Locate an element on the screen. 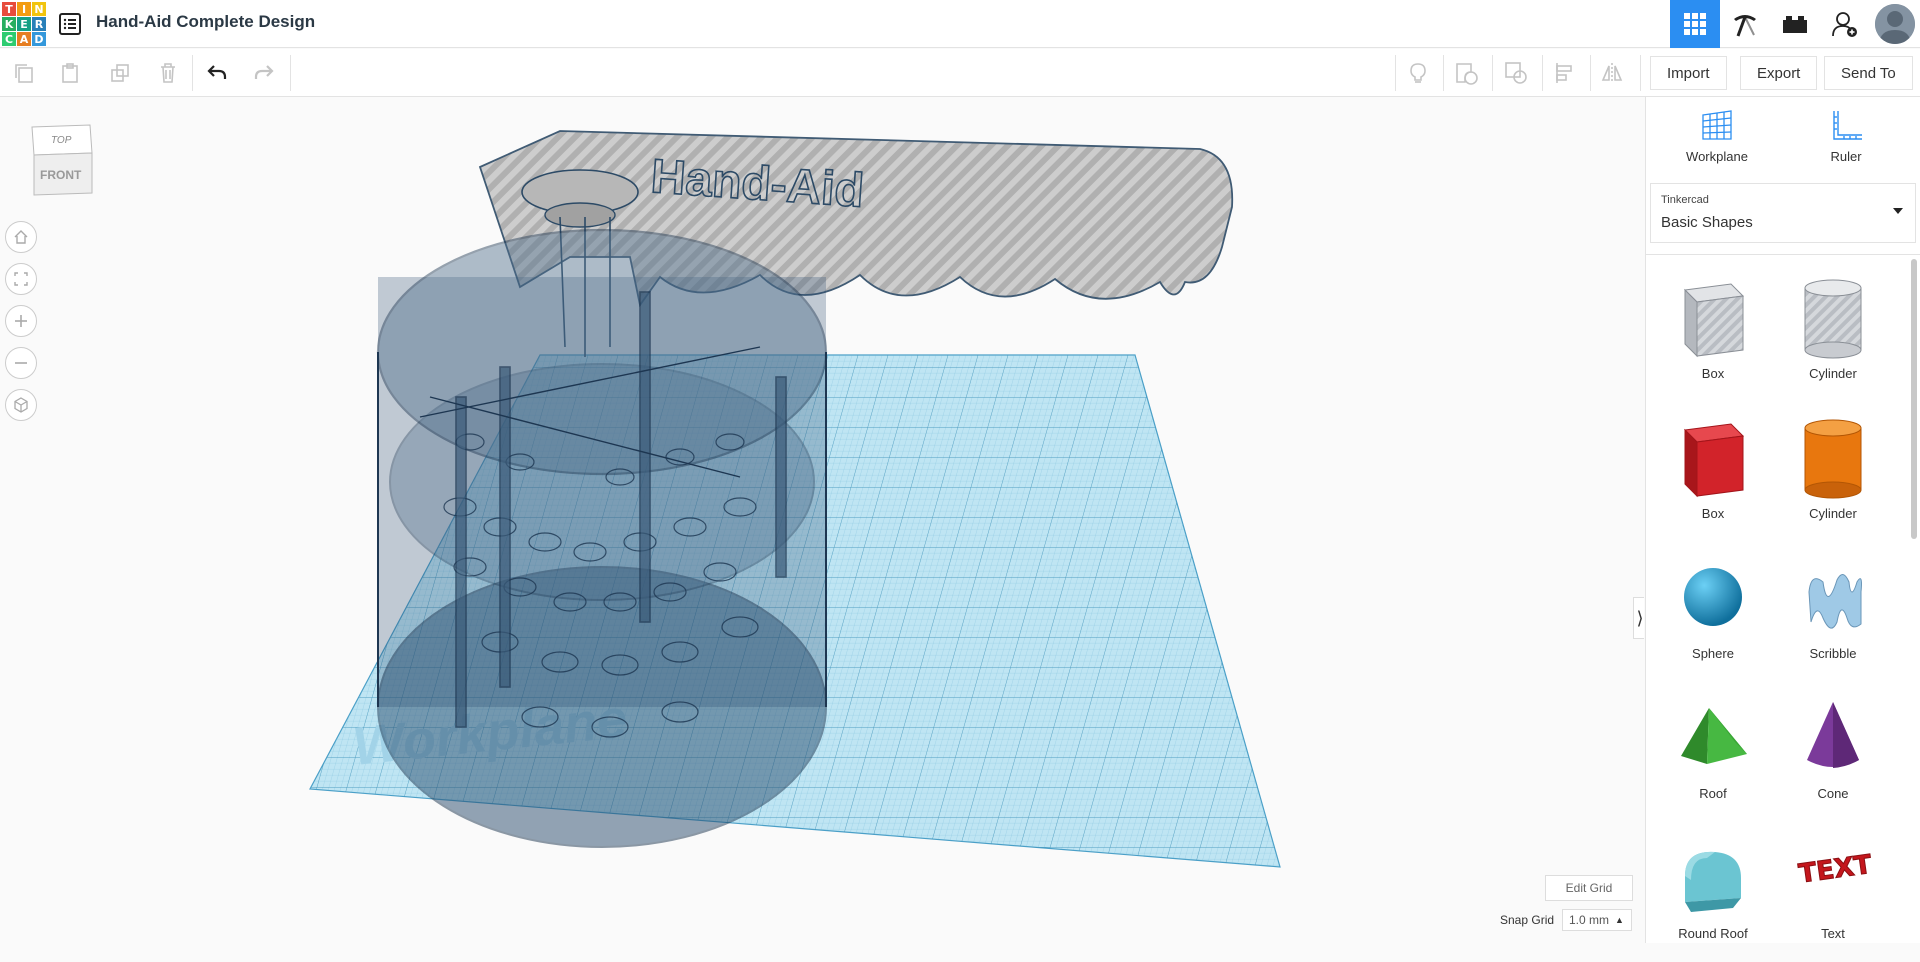 The height and width of the screenshot is (962, 1920). redo-icon is located at coordinates (264, 73).